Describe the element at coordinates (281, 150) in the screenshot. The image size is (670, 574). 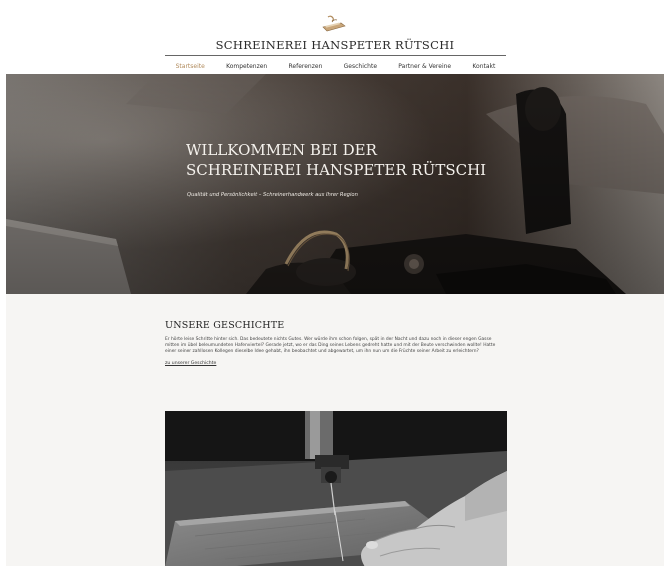
I see `hero-title-line1: WILLKOMMEN BEI DER` at that location.